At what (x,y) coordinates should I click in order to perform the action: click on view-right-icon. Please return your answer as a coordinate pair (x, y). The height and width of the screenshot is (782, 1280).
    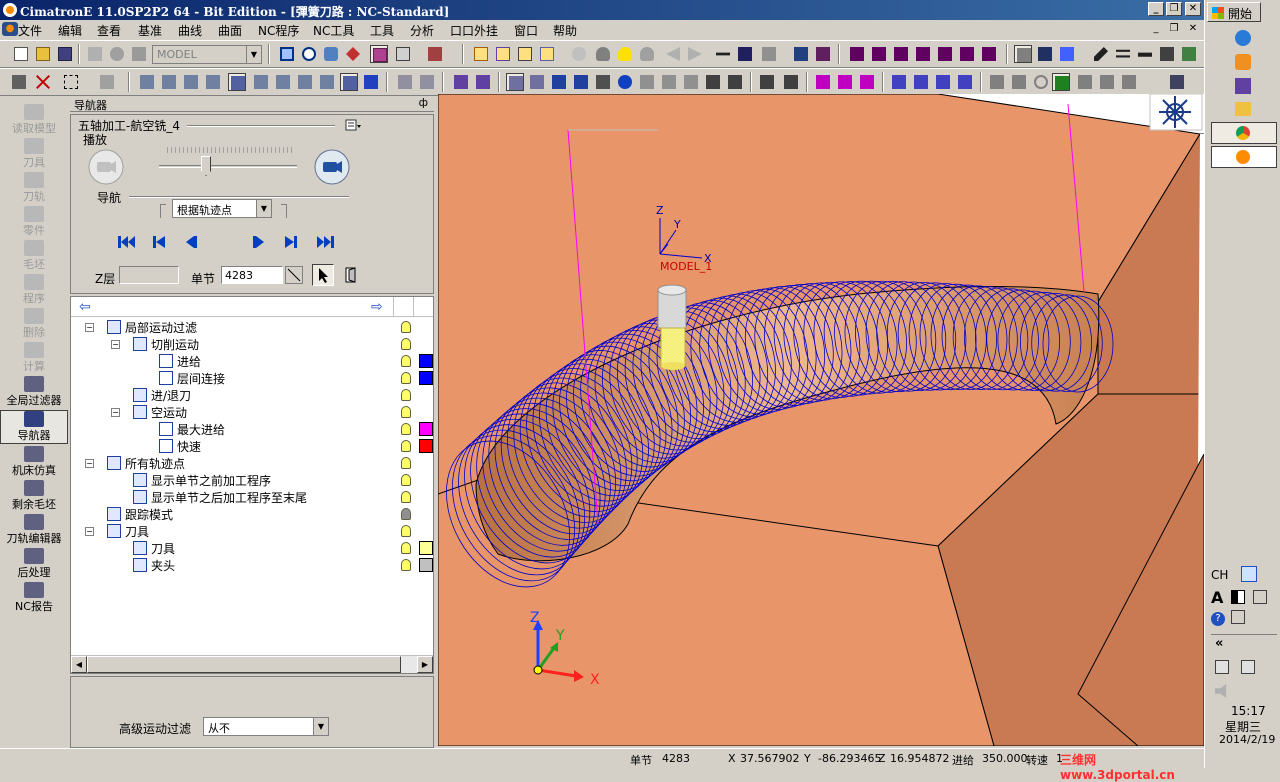
    Looking at the image, I should click on (923, 54).